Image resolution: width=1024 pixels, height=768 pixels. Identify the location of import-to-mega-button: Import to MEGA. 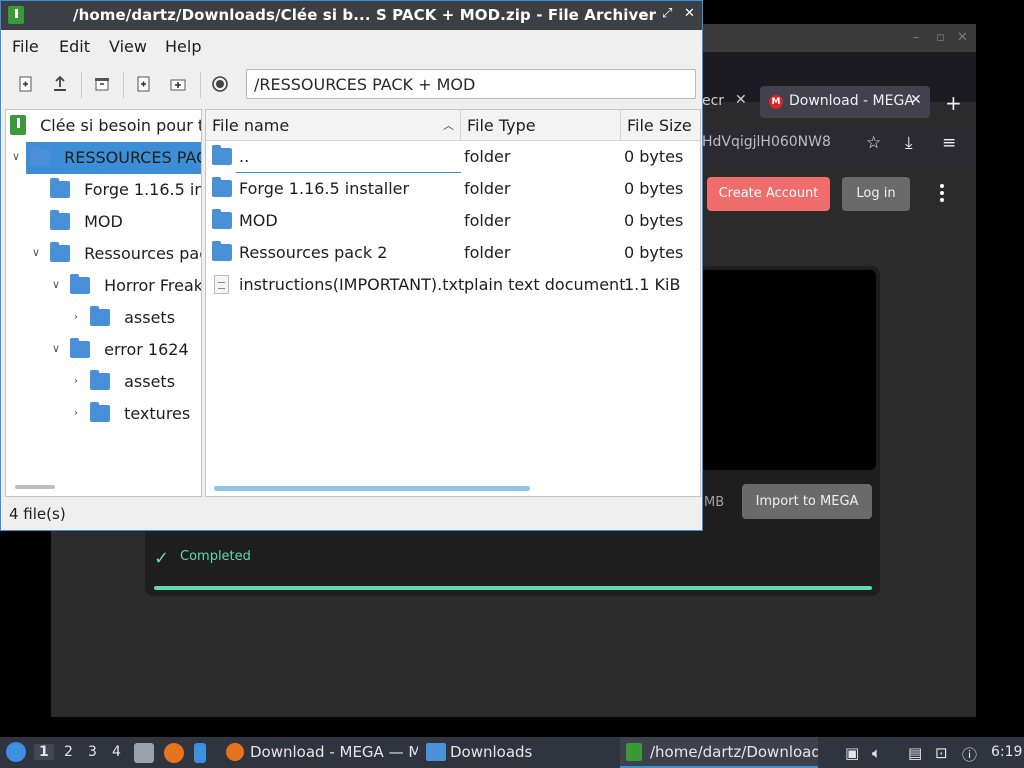
(807, 501).